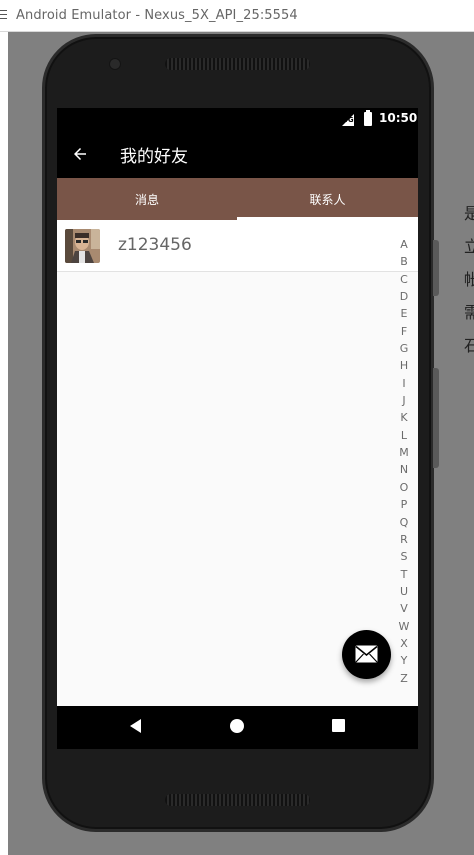 Image resolution: width=474 pixels, height=855 pixels. Describe the element at coordinates (404, 522) in the screenshot. I see `index-letter: Q` at that location.